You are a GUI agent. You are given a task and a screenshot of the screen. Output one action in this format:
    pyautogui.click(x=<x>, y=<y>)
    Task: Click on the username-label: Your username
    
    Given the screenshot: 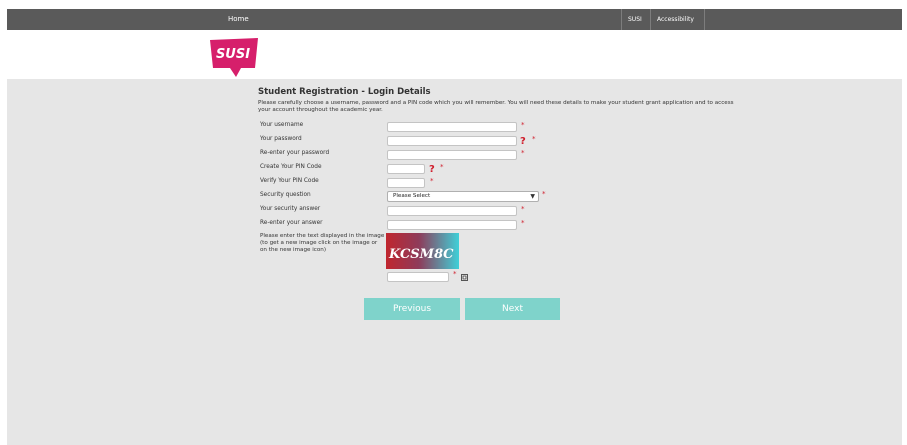 What is the action you would take?
    pyautogui.click(x=282, y=125)
    